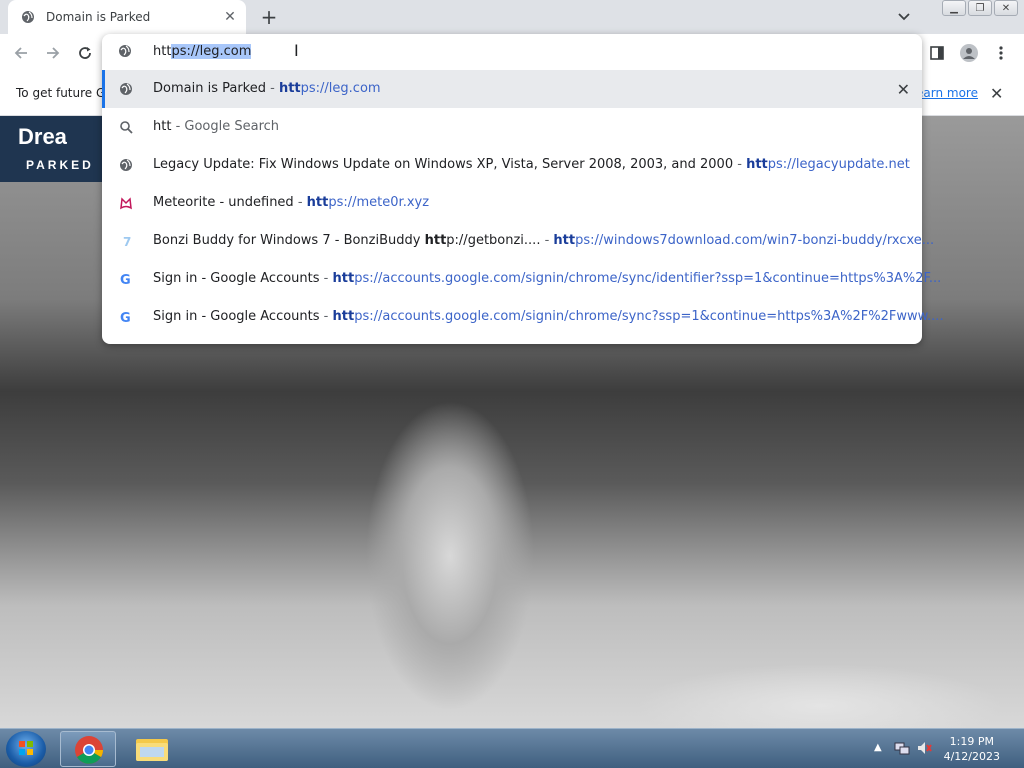 This screenshot has width=1024, height=768. Describe the element at coordinates (61, 93) in the screenshot. I see `info-bar-text: To get future G` at that location.